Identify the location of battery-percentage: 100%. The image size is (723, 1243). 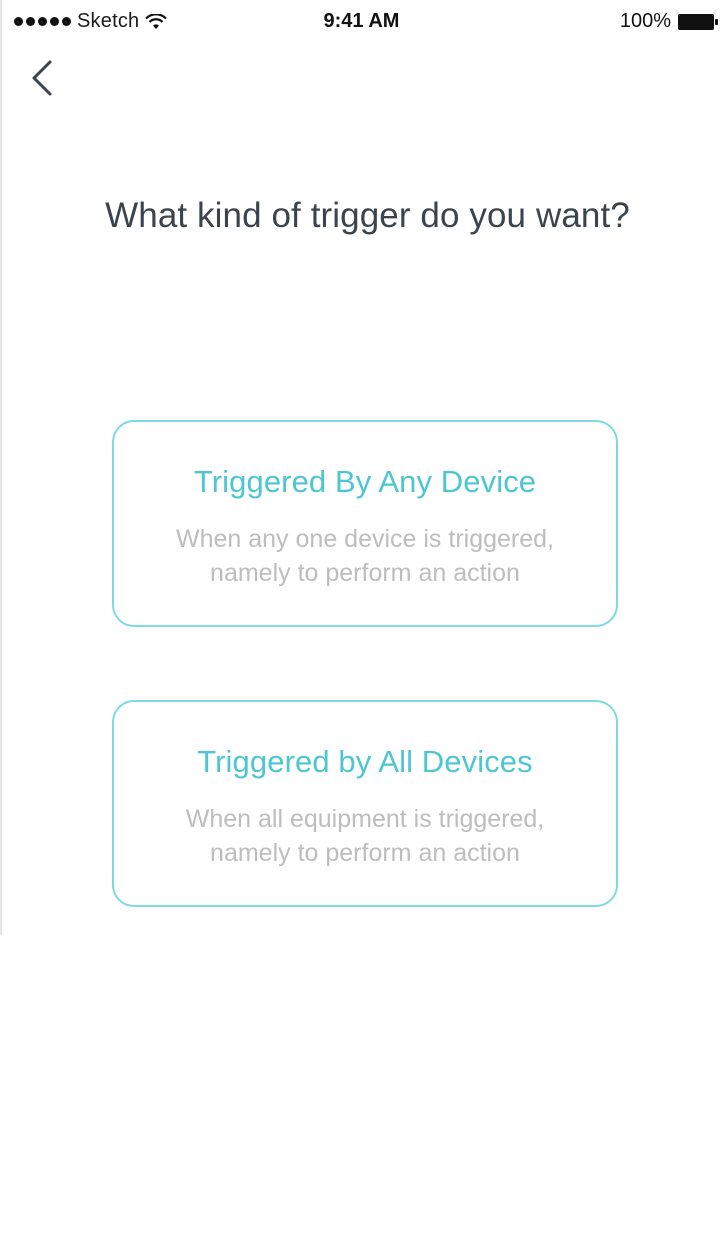
(645, 21).